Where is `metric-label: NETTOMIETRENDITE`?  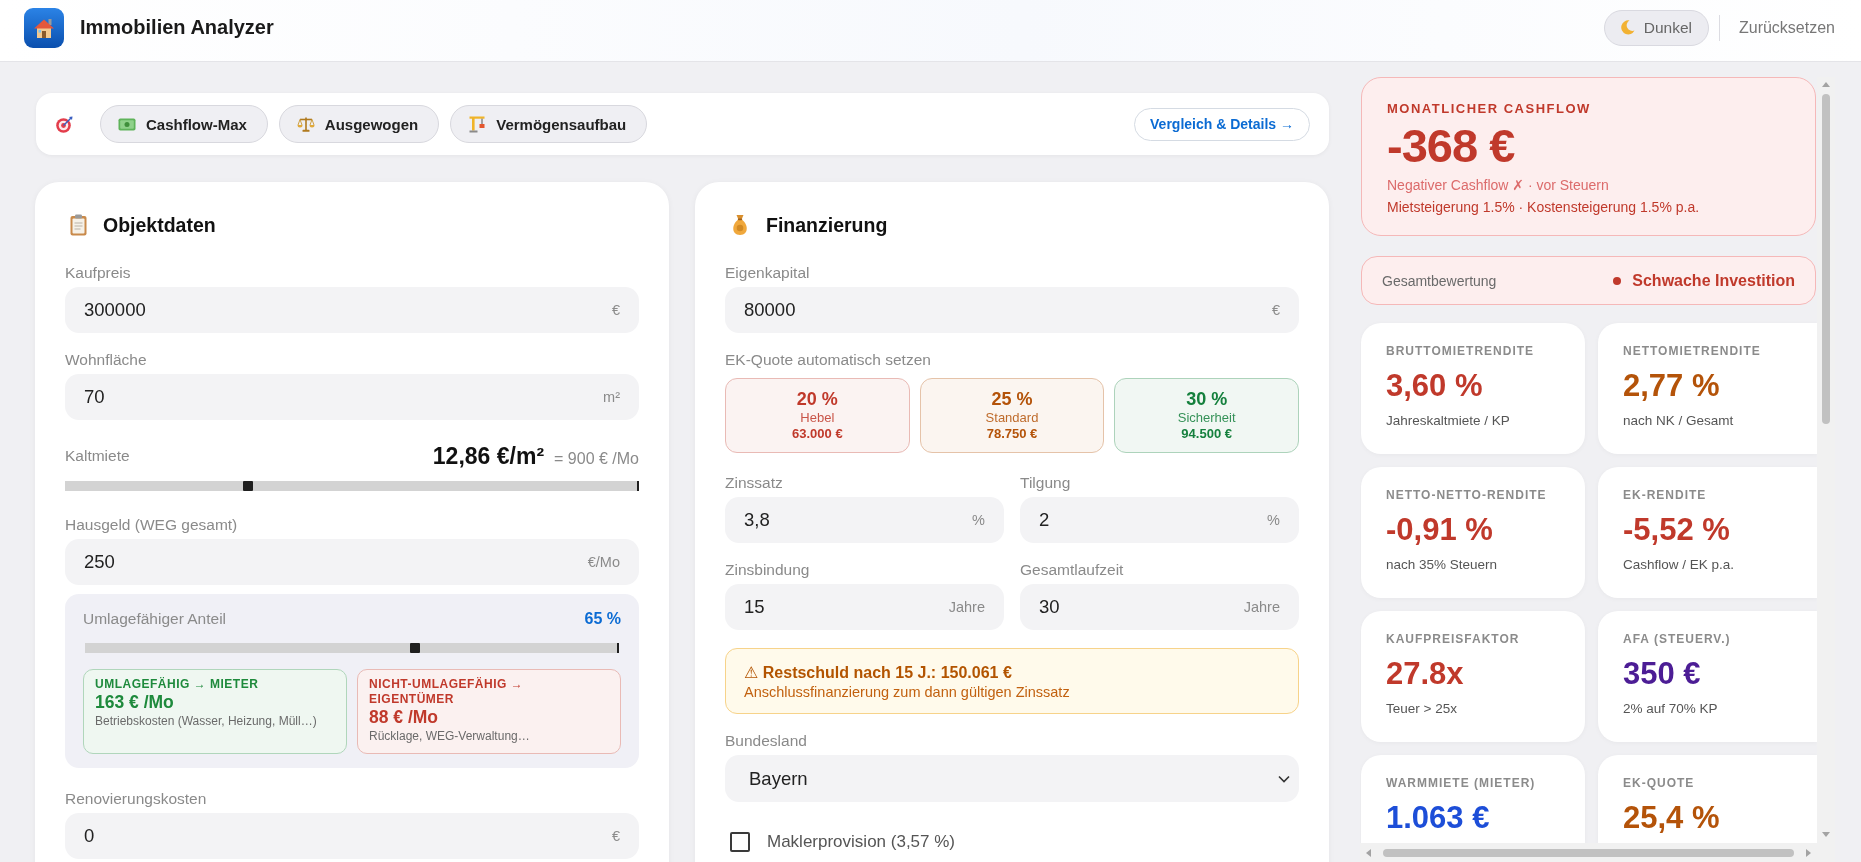 metric-label: NETTOMIETRENDITE is located at coordinates (1692, 351).